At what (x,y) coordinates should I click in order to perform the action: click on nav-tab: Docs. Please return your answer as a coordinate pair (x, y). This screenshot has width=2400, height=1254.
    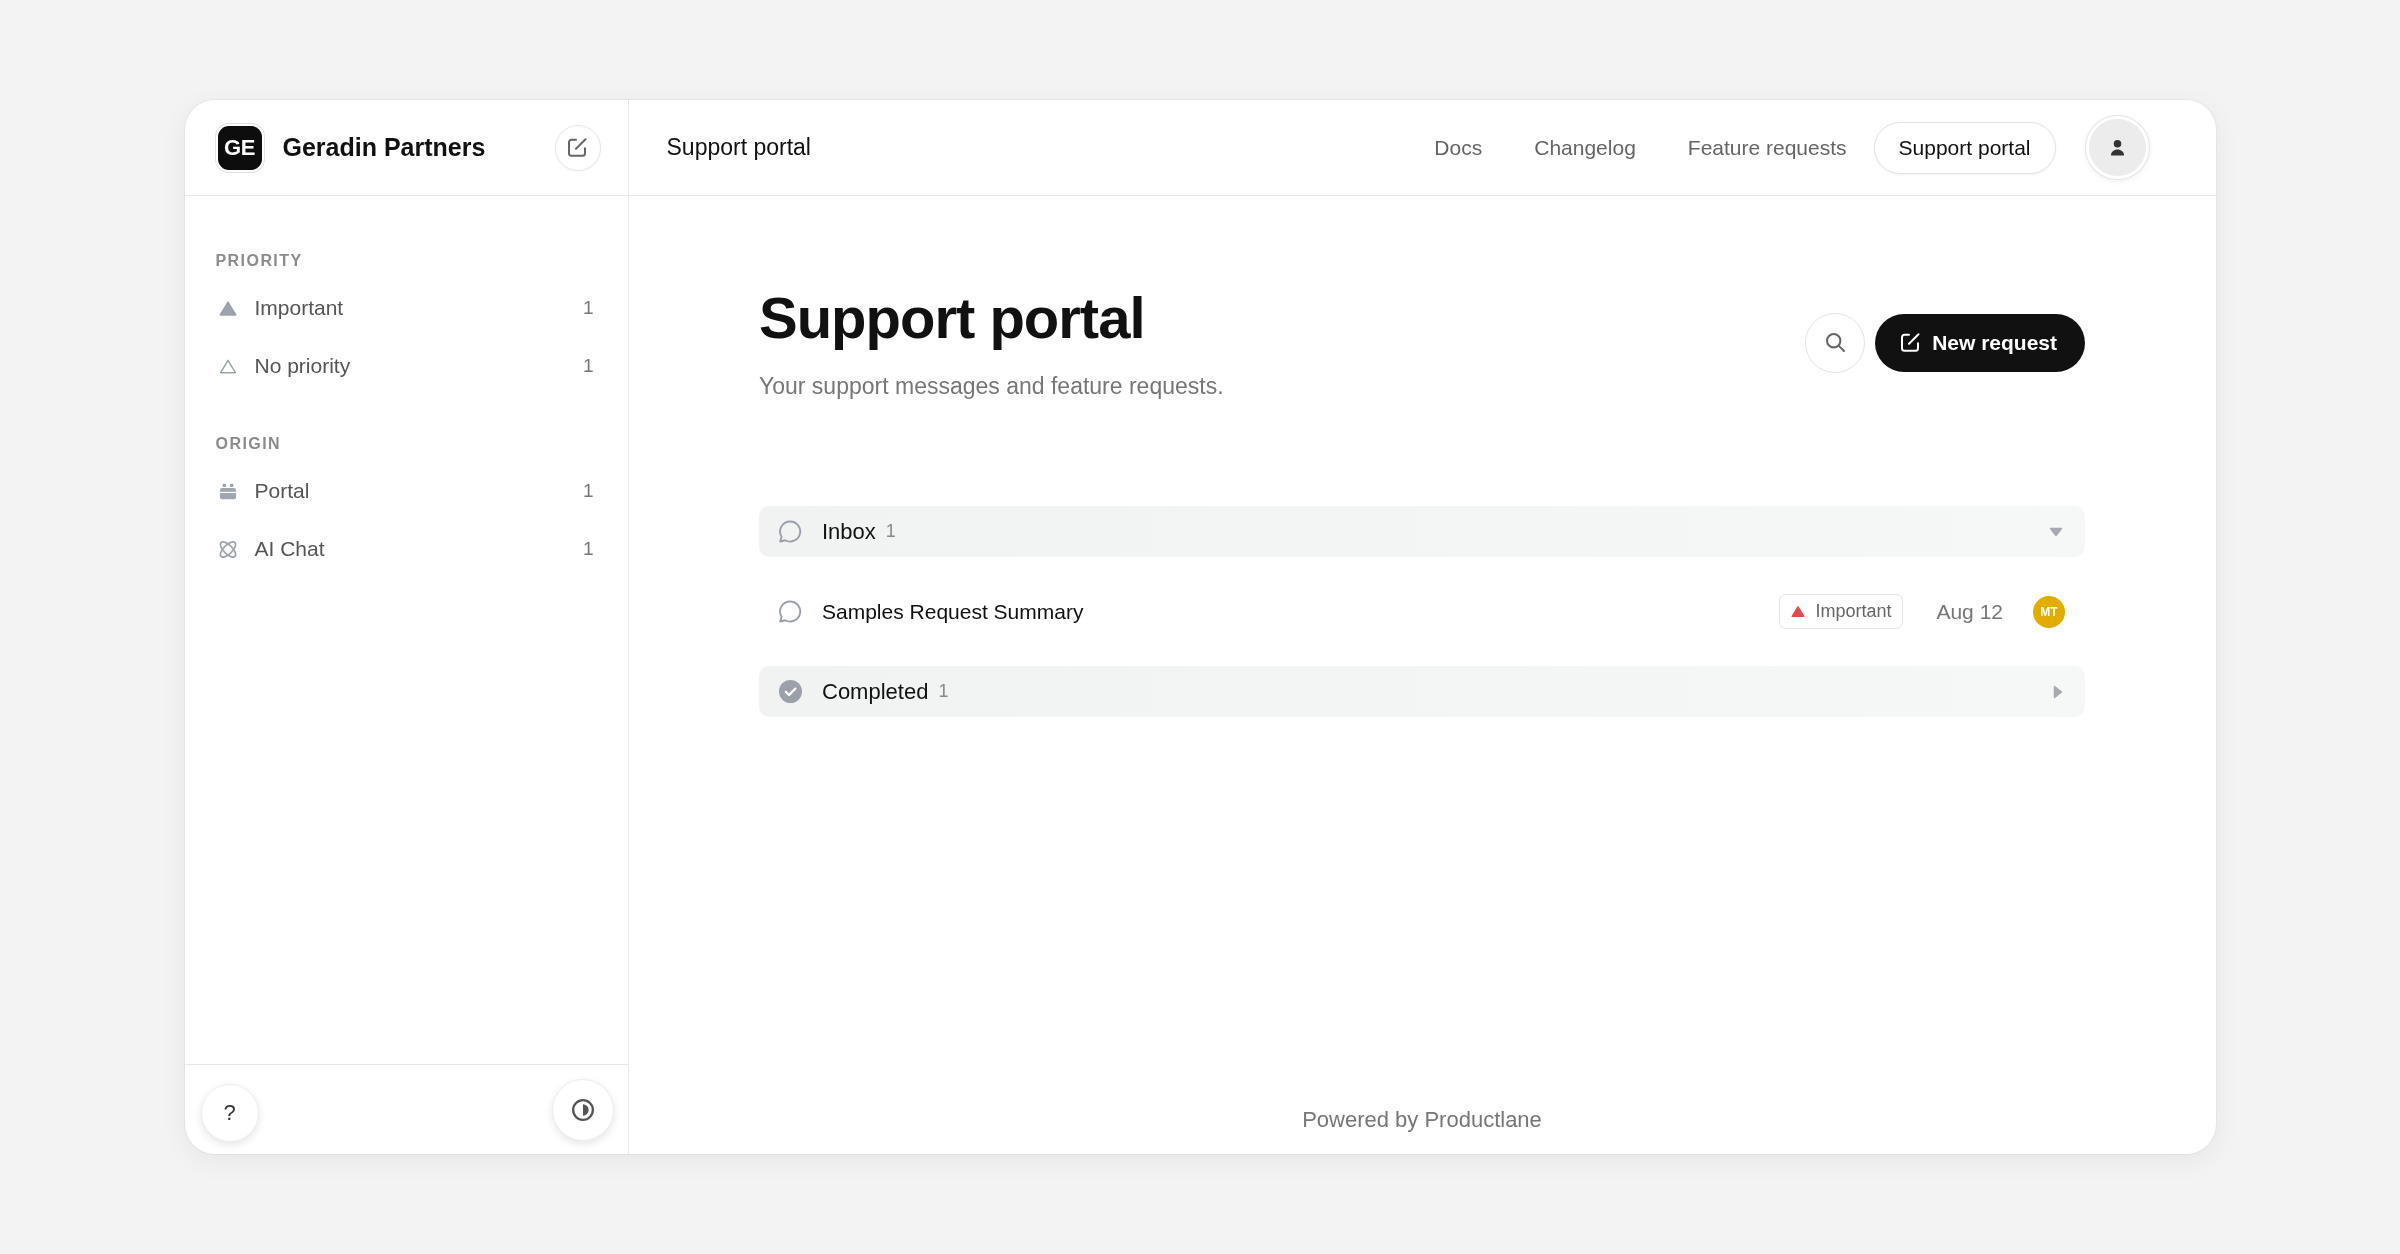
    Looking at the image, I should click on (1458, 147).